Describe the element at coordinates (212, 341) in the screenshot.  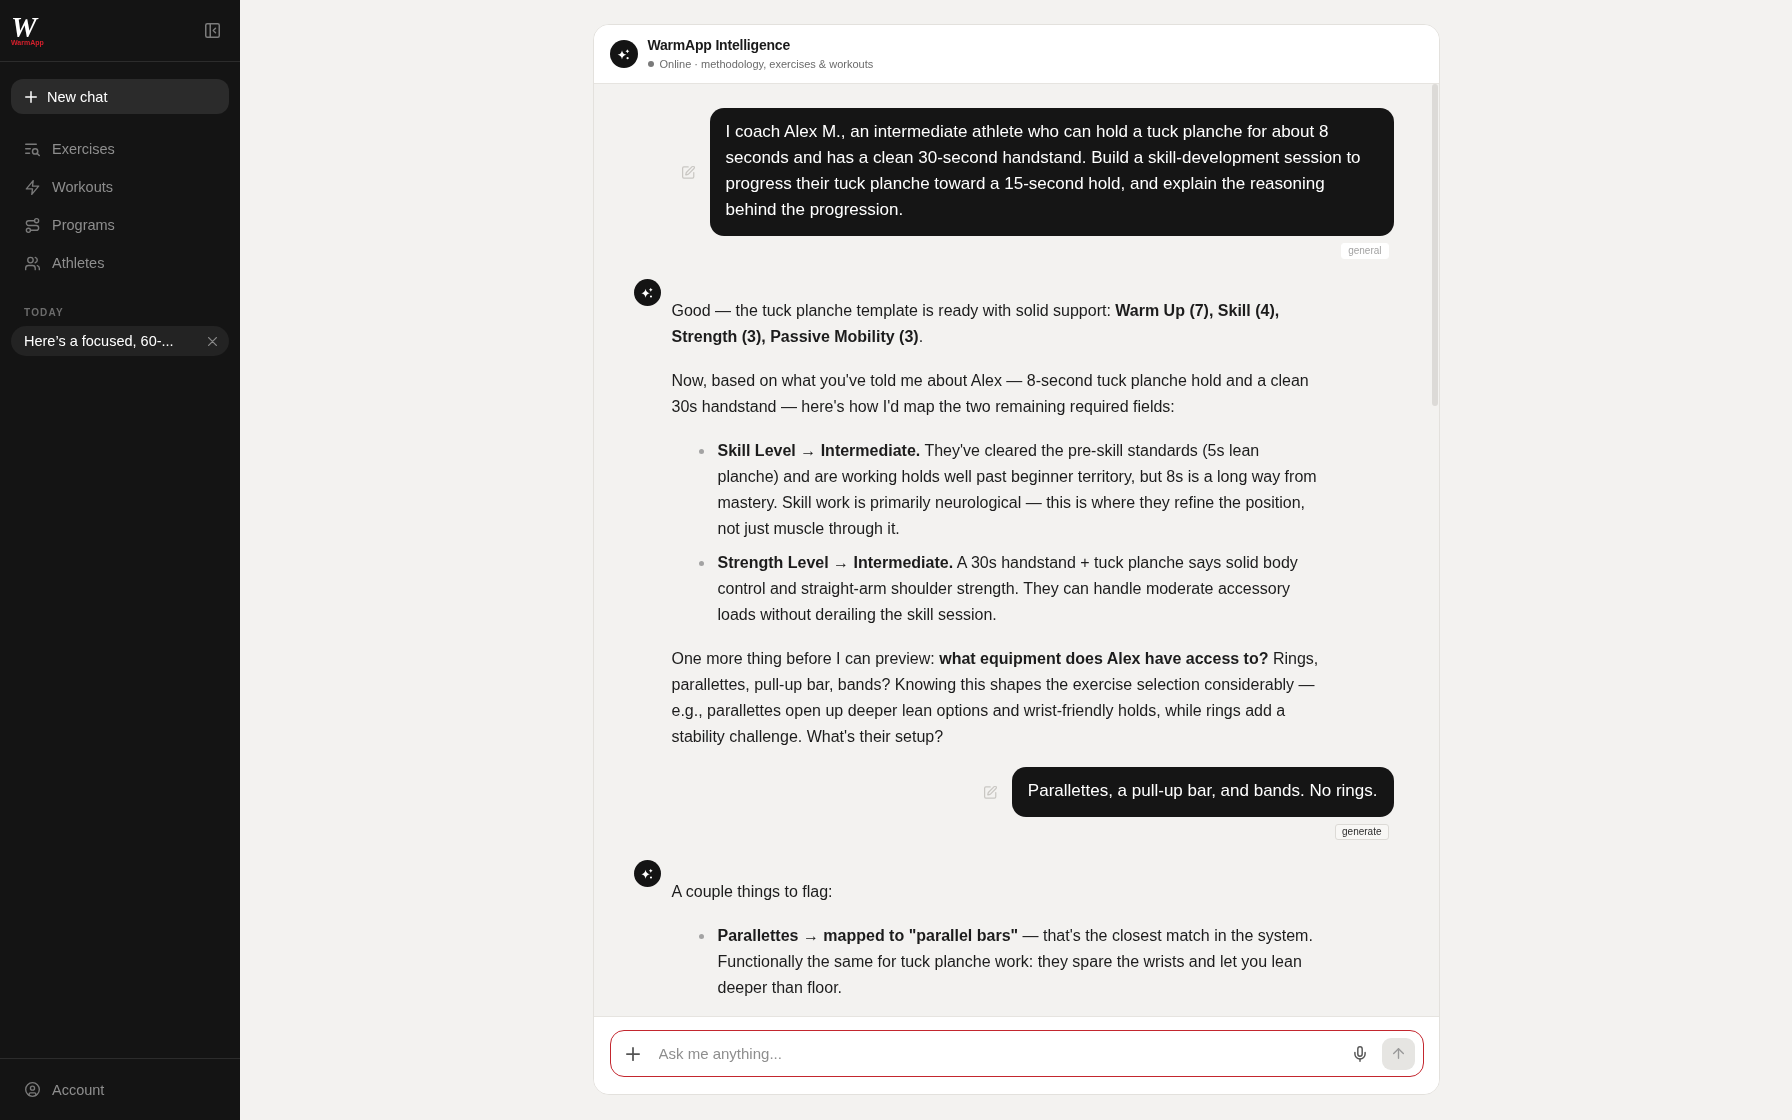
I see `close-icon` at that location.